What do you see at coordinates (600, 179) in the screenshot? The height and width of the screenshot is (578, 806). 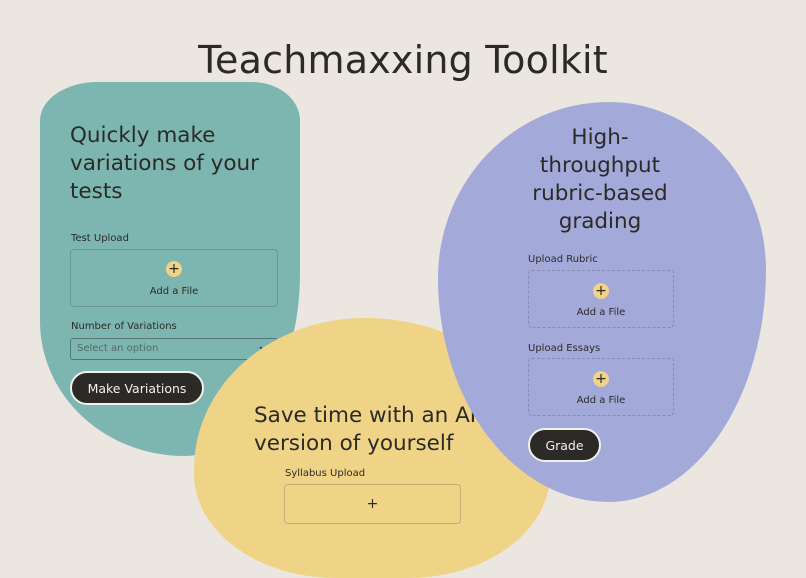 I see `grading-heading: High-throughput rubric-based grading` at bounding box center [600, 179].